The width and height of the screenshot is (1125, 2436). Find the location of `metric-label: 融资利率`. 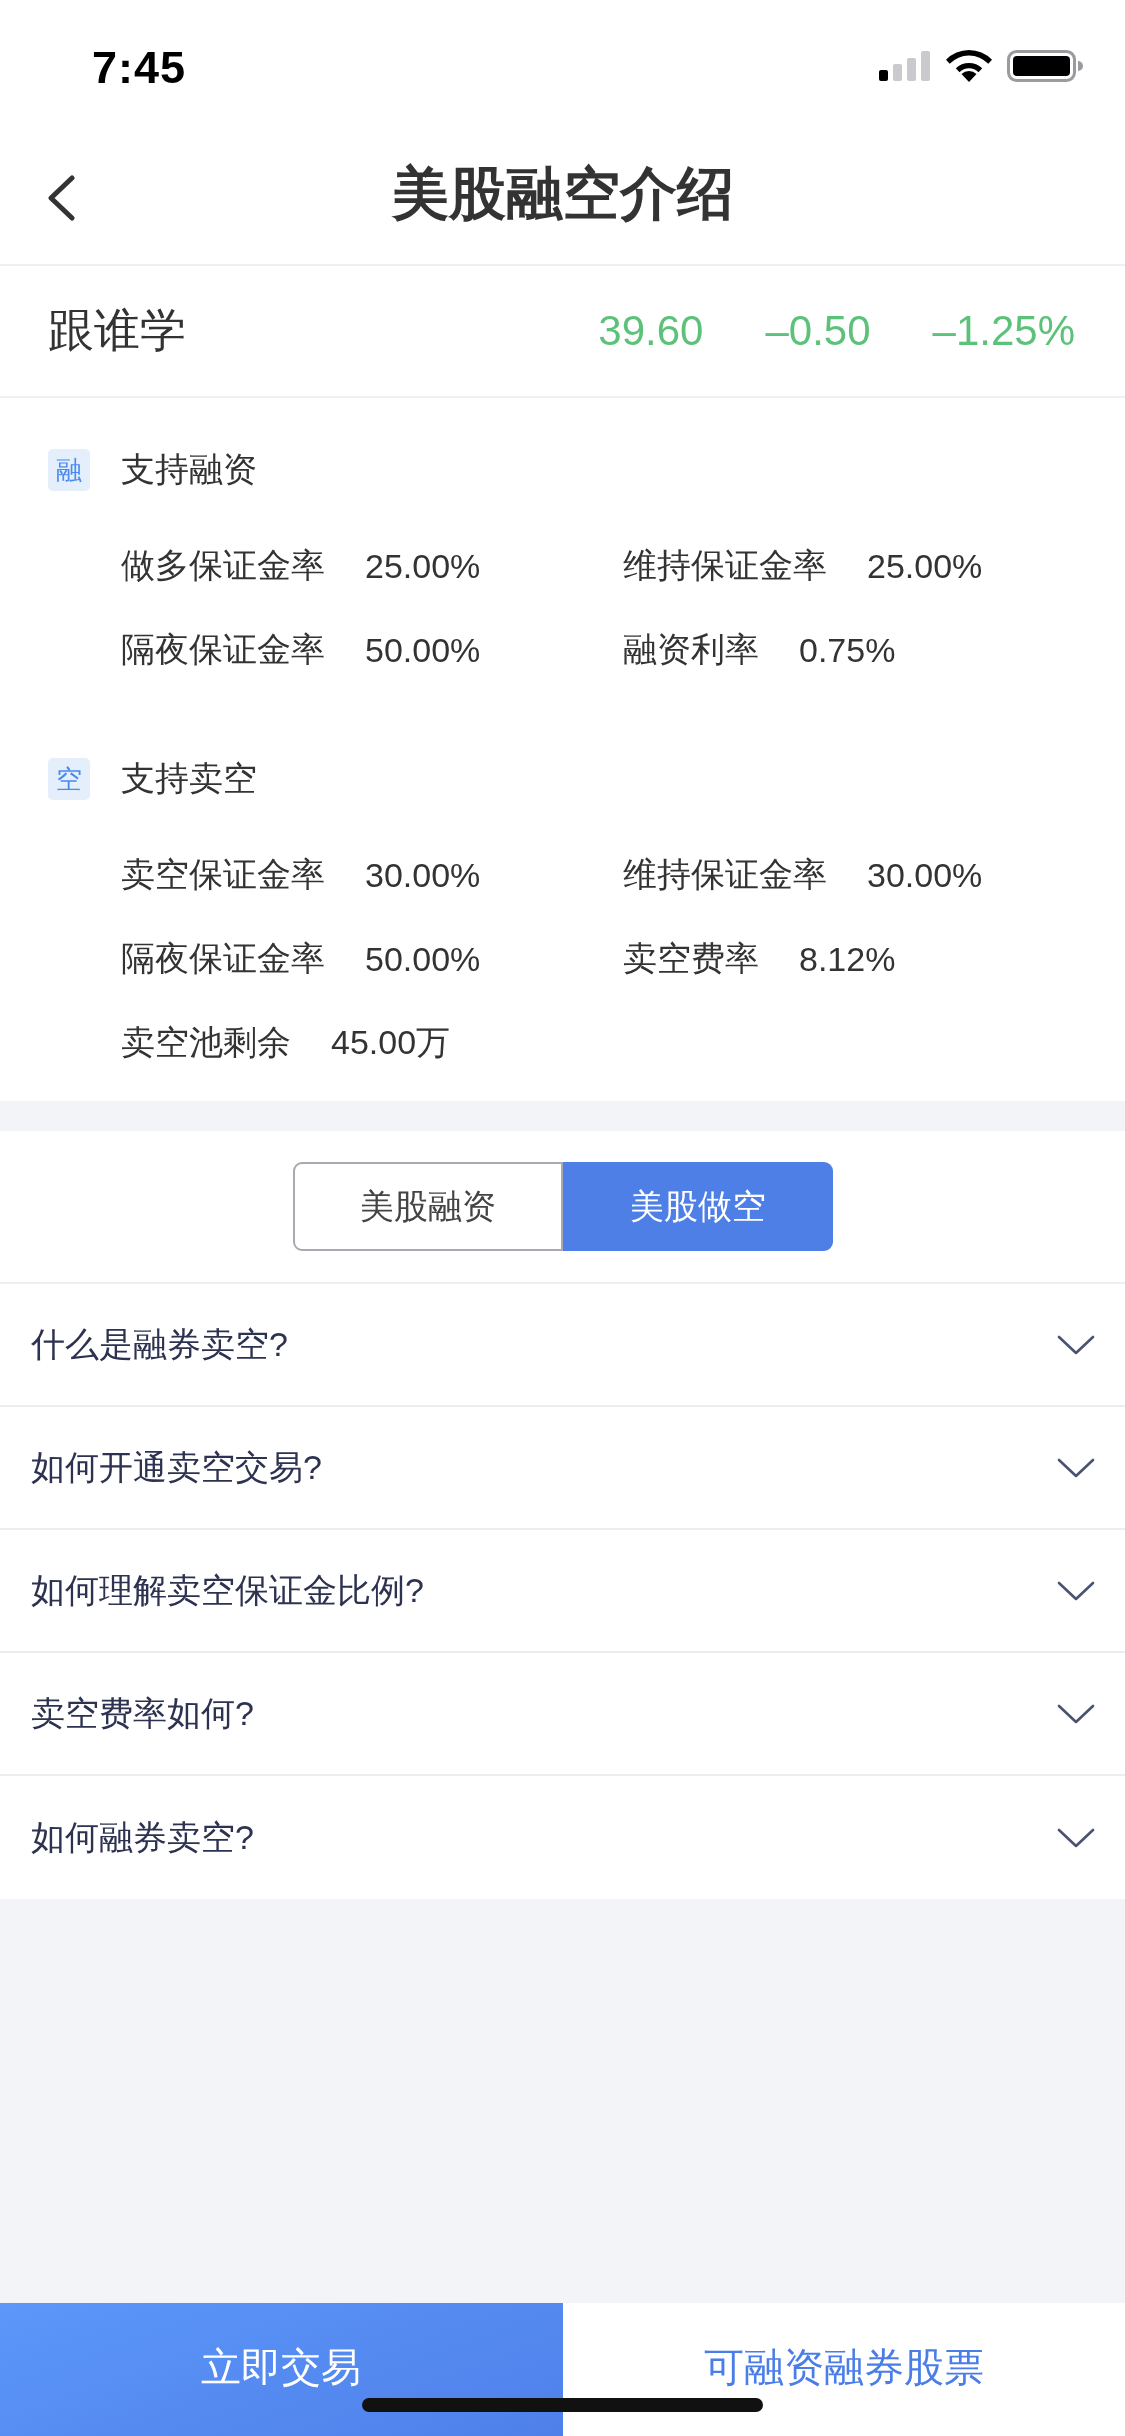

metric-label: 融资利率 is located at coordinates (691, 649).